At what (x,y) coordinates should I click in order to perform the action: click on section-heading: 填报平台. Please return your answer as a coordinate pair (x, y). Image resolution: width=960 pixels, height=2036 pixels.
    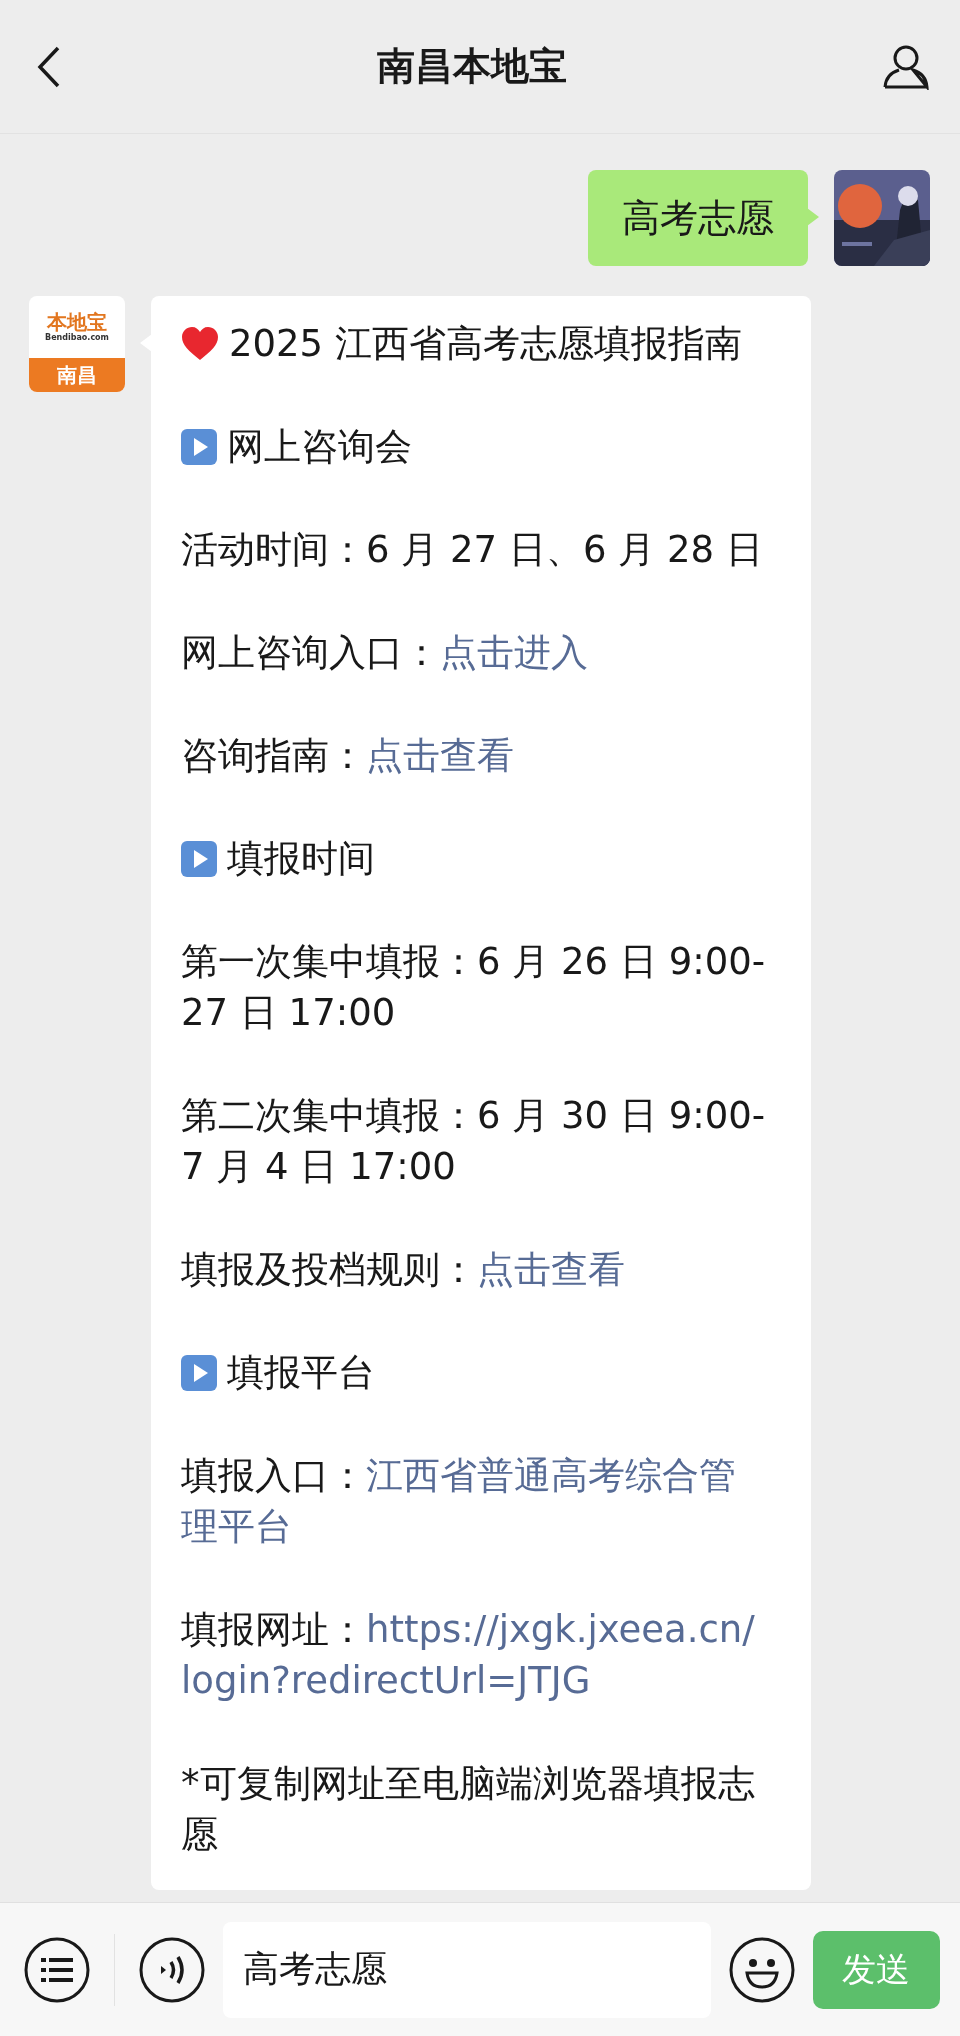
    Looking at the image, I should click on (301, 1373).